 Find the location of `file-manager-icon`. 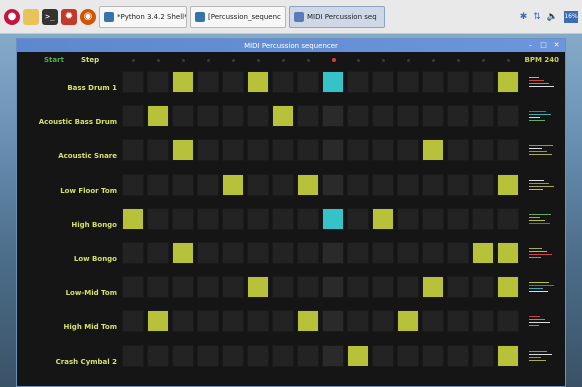

file-manager-icon is located at coordinates (31, 16).